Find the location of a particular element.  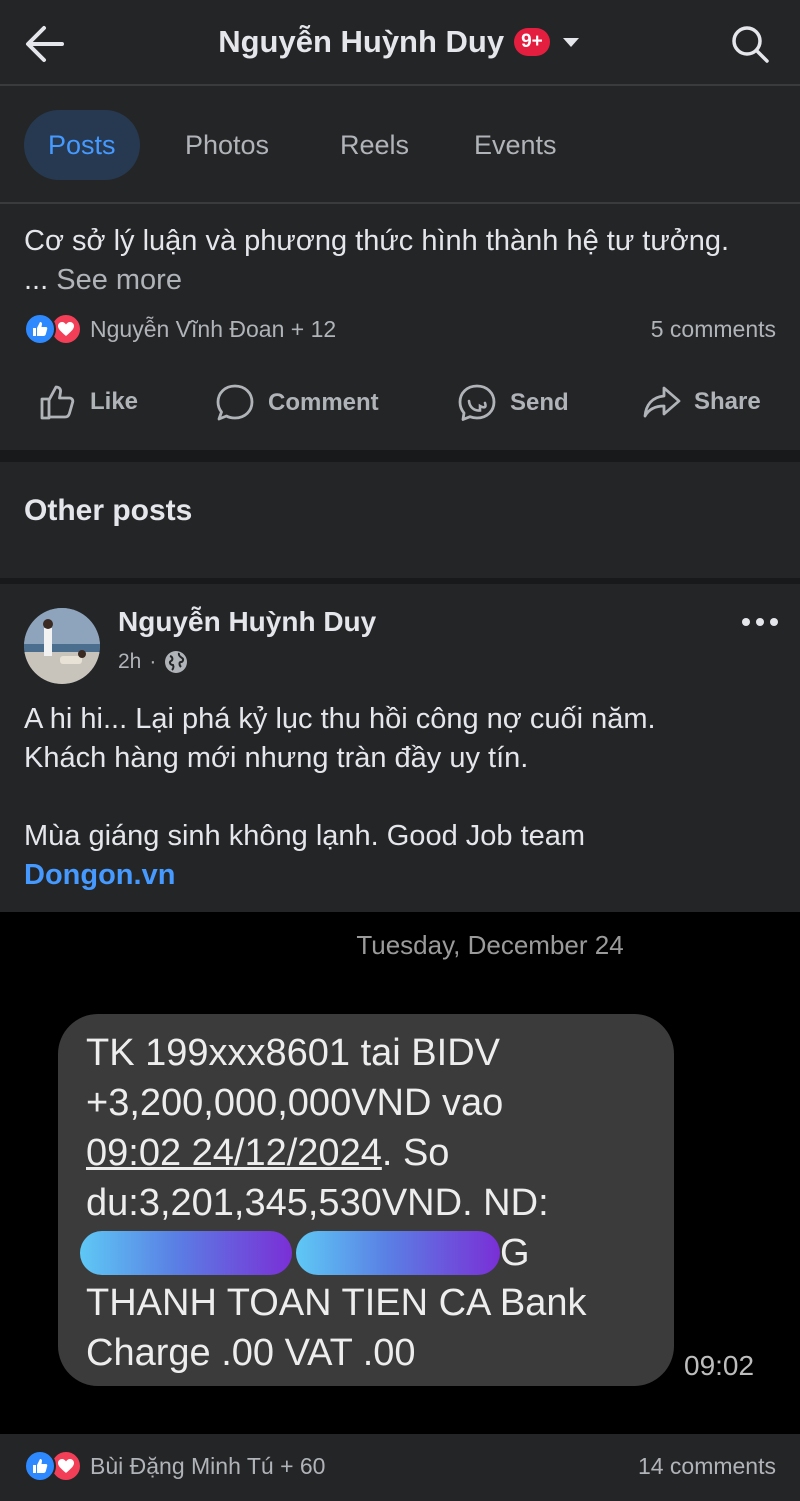

redacted-row: G is located at coordinates (367, 1253).